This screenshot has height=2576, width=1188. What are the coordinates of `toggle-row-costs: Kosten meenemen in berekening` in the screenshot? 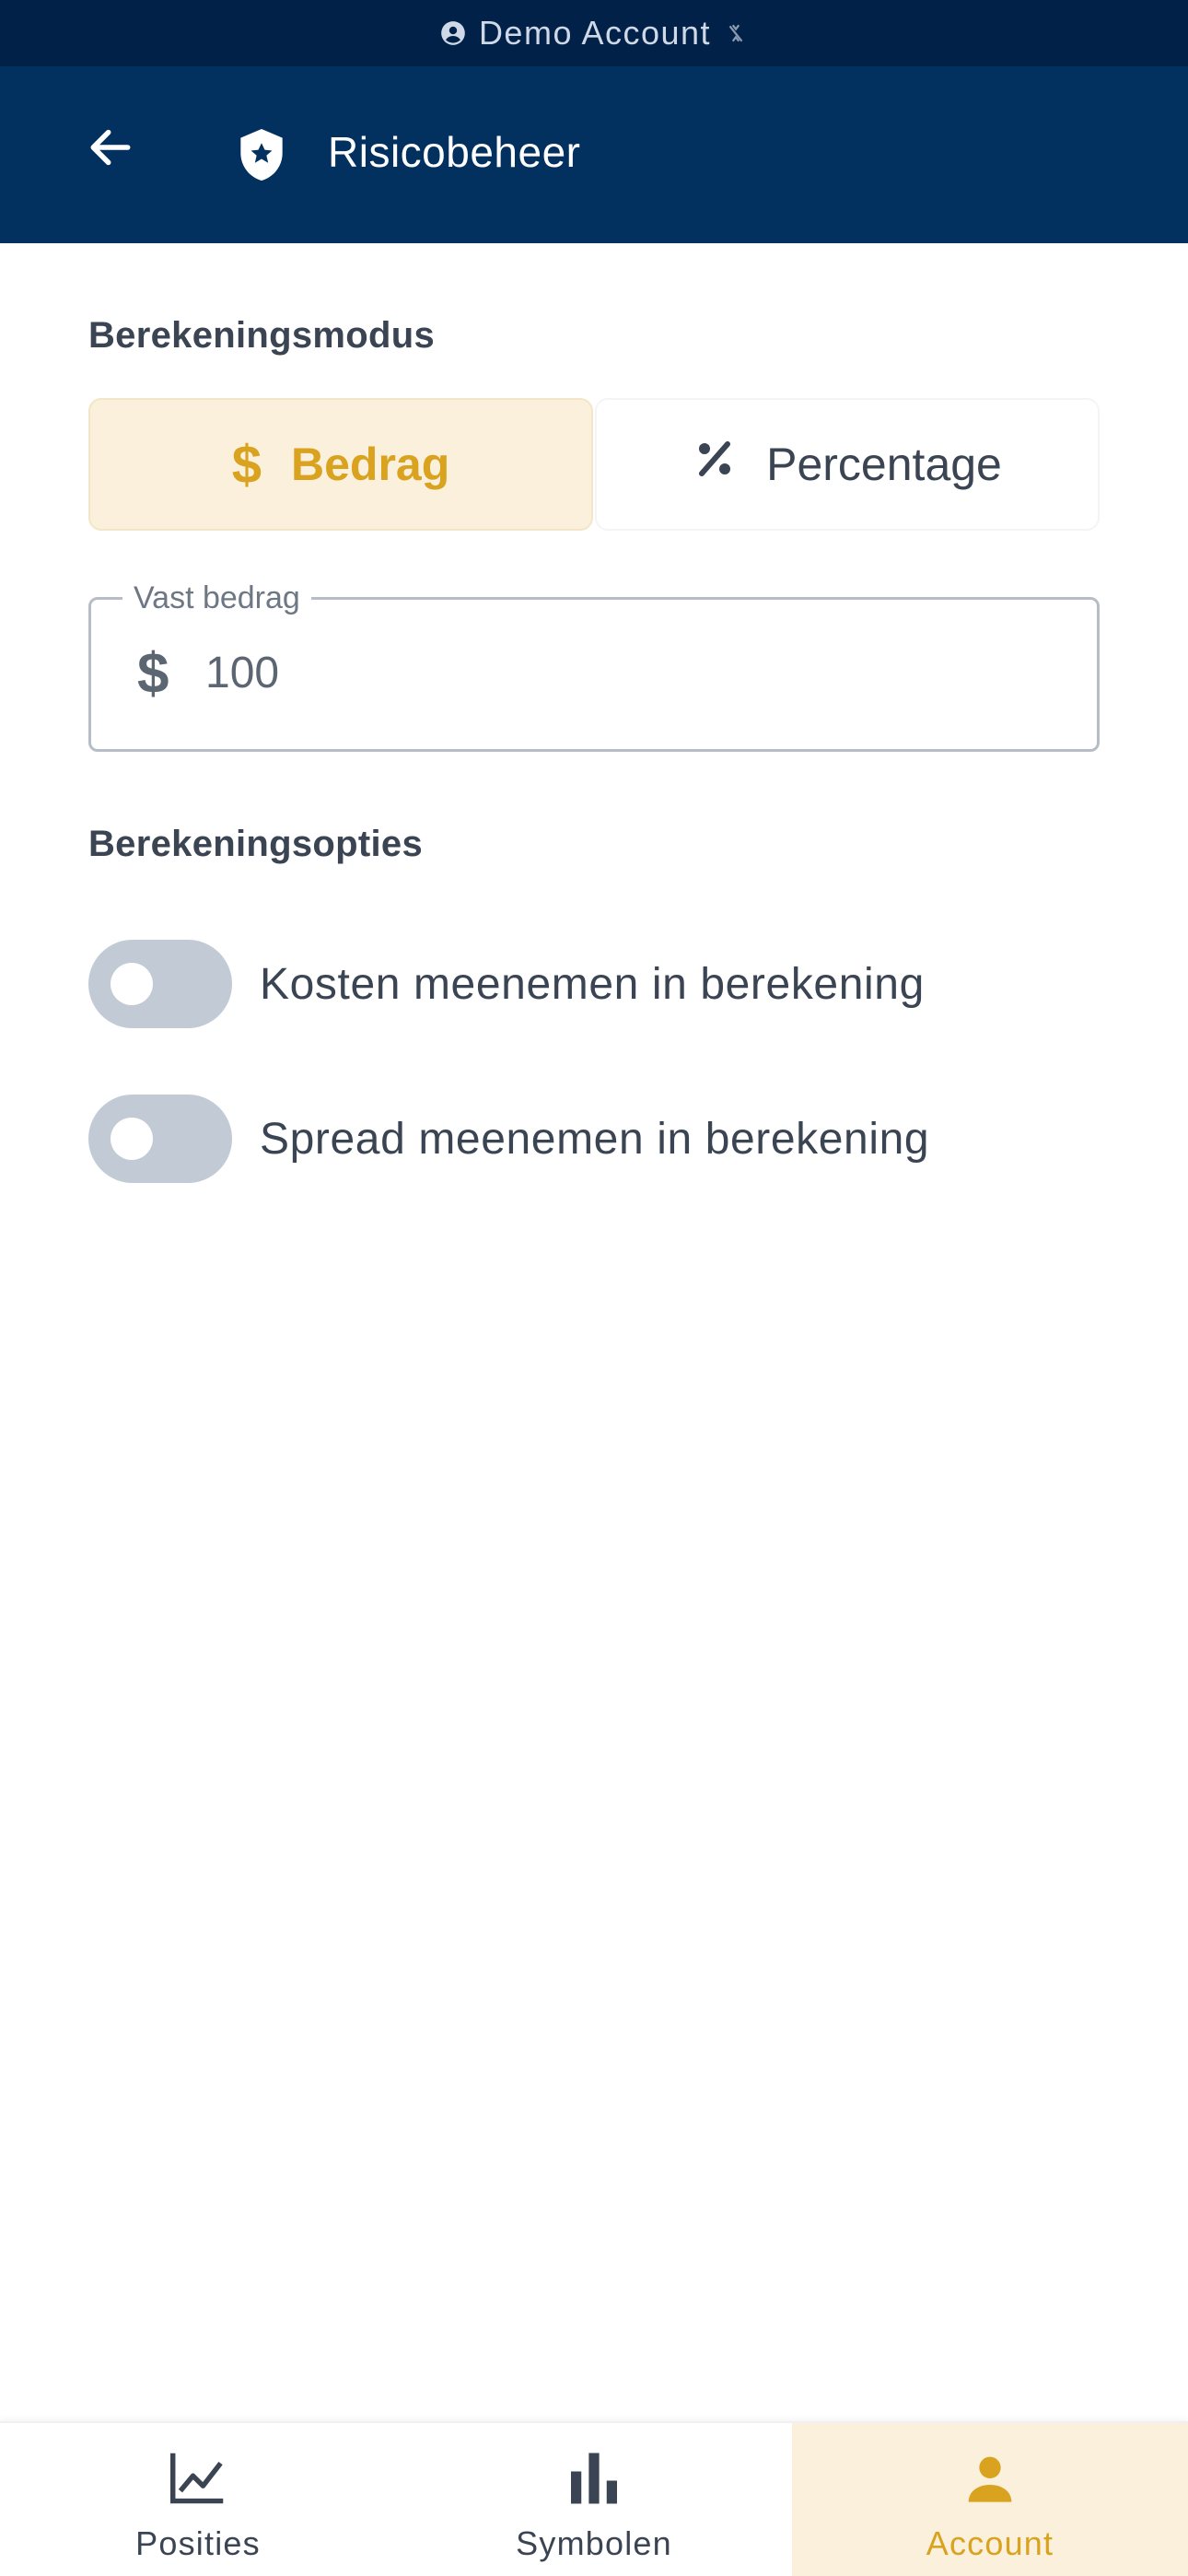 It's located at (594, 984).